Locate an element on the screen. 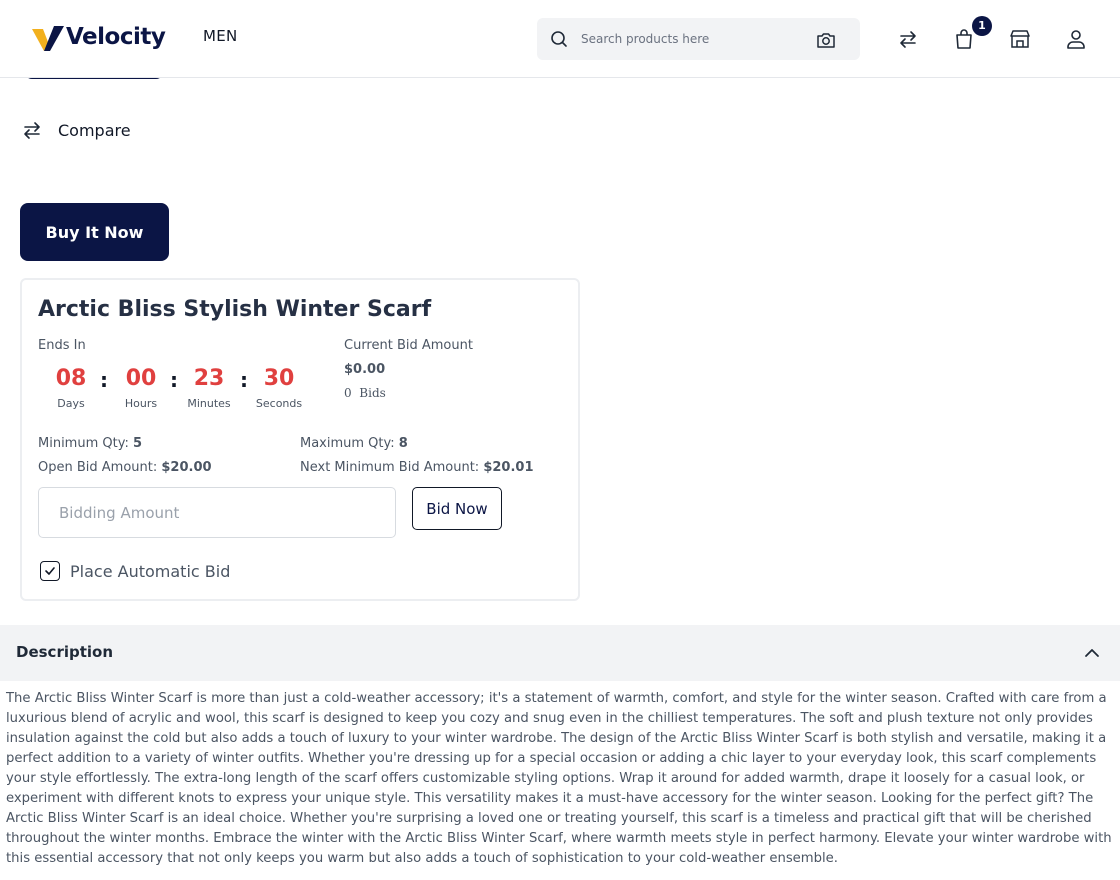  description-title: Description is located at coordinates (65, 652).